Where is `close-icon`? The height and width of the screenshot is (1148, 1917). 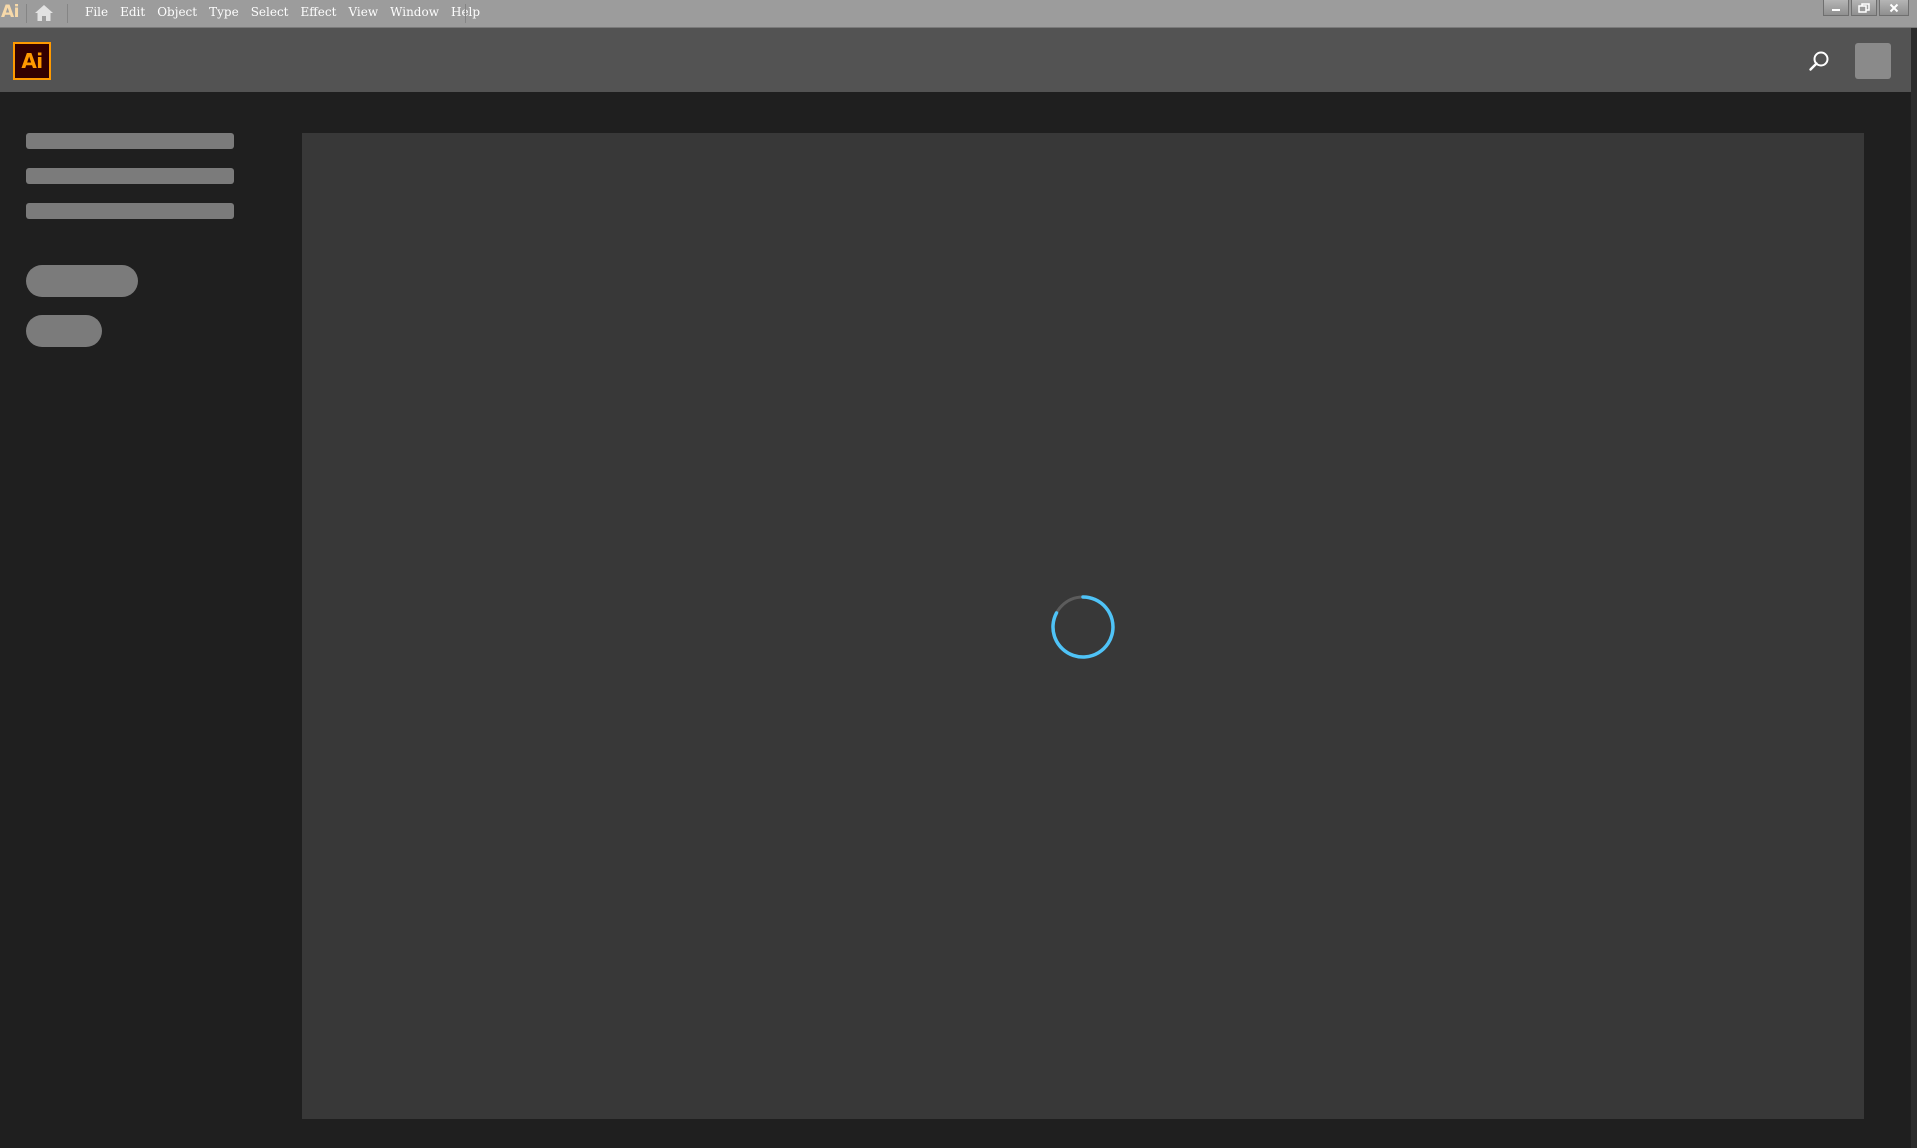 close-icon is located at coordinates (1894, 7).